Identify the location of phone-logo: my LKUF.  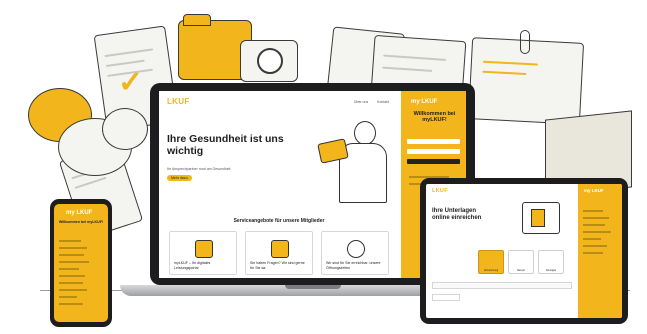
(79, 213).